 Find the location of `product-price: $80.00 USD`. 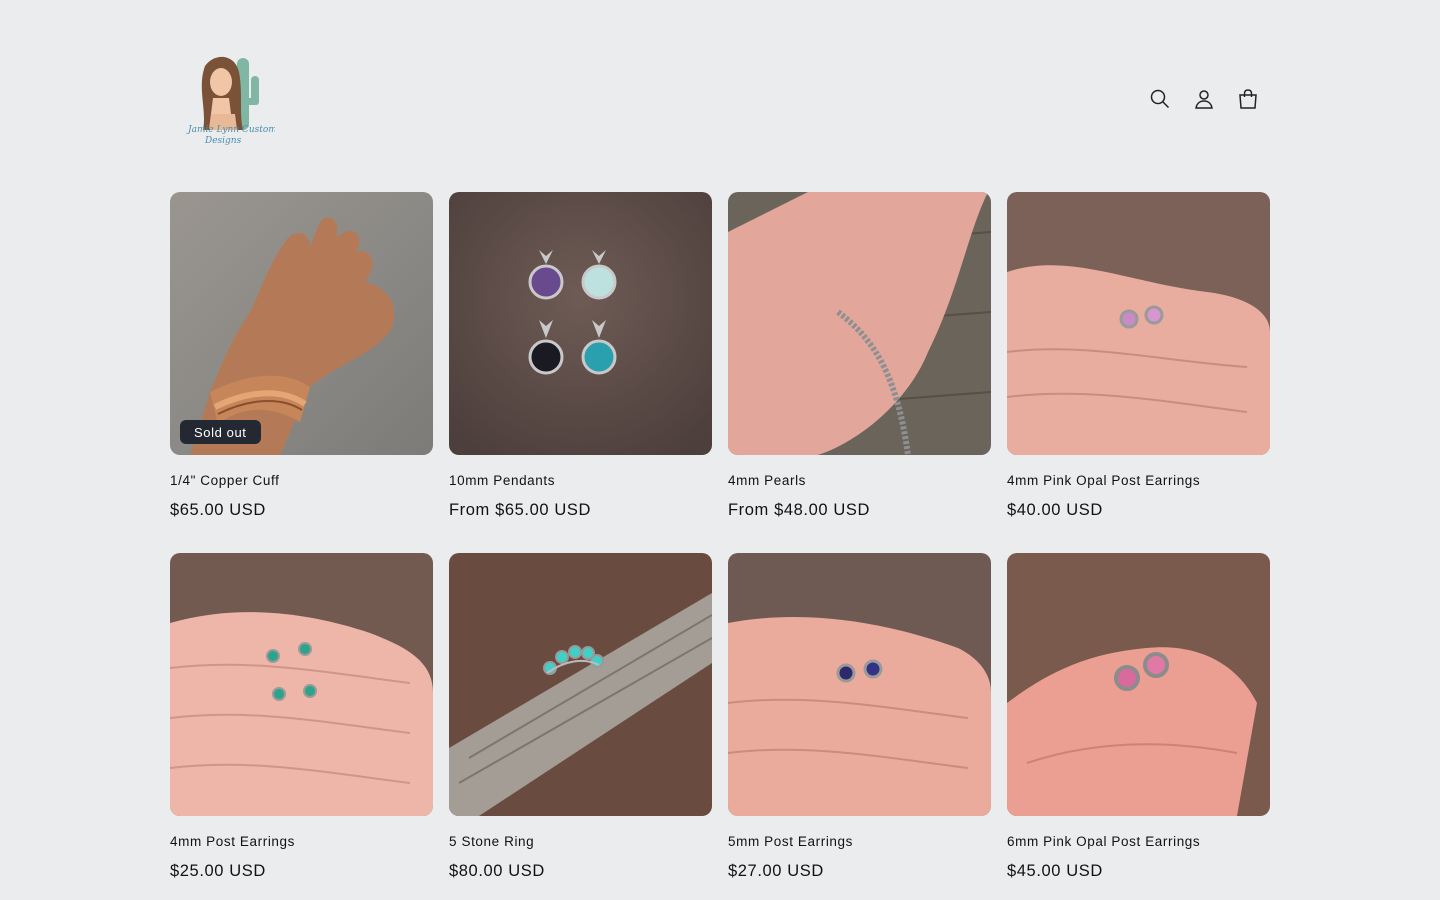

product-price: $80.00 USD is located at coordinates (497, 871).